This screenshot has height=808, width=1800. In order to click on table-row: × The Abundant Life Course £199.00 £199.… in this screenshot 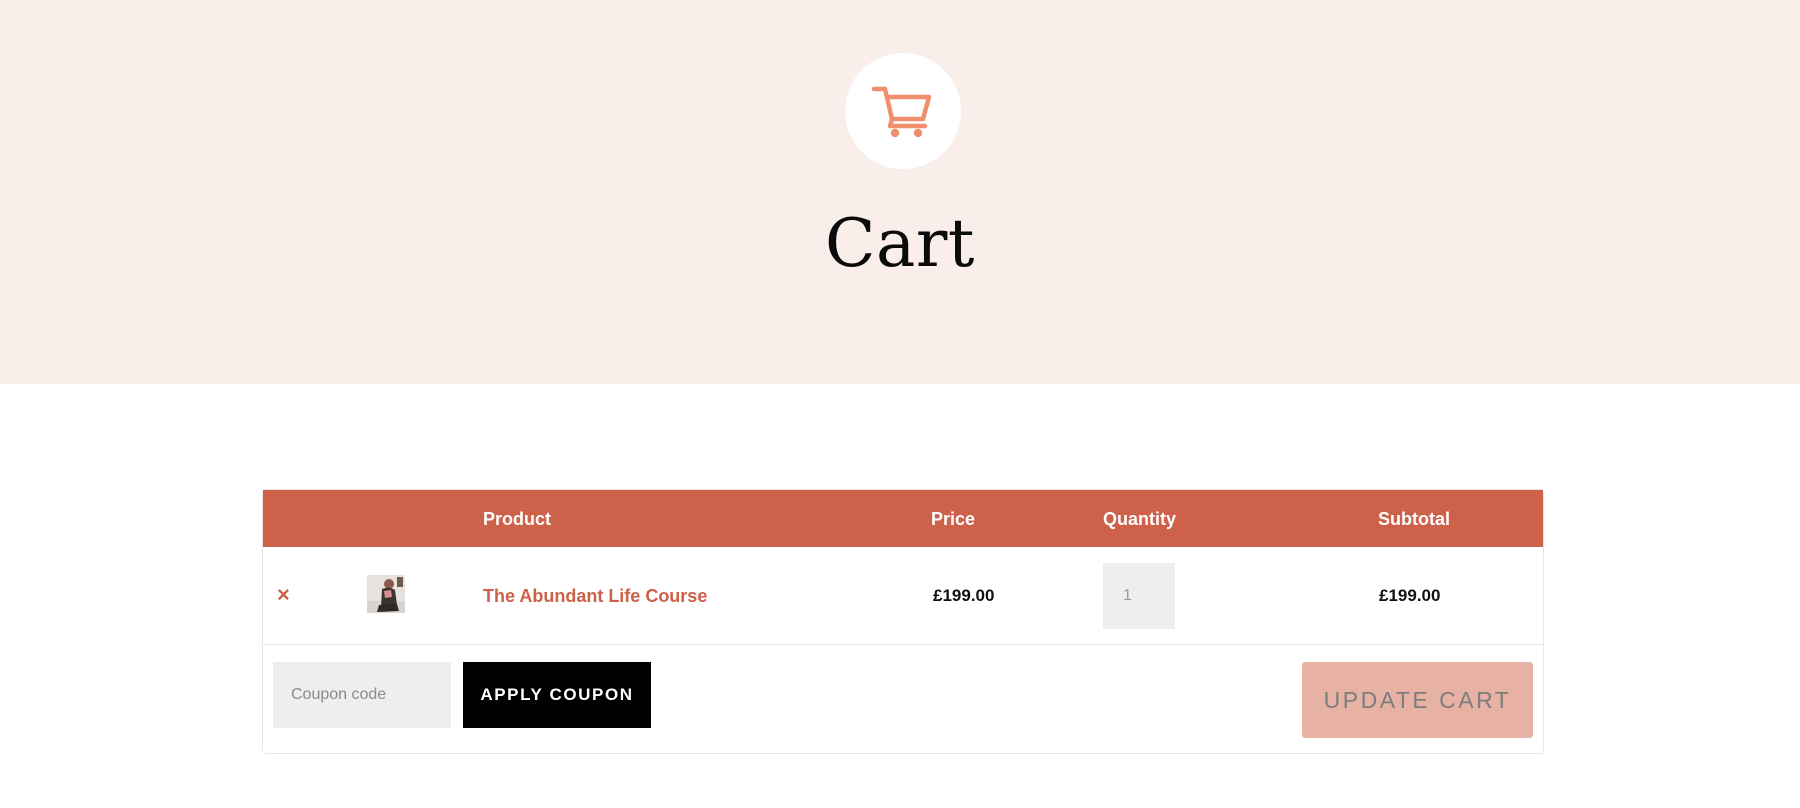, I will do `click(903, 596)`.